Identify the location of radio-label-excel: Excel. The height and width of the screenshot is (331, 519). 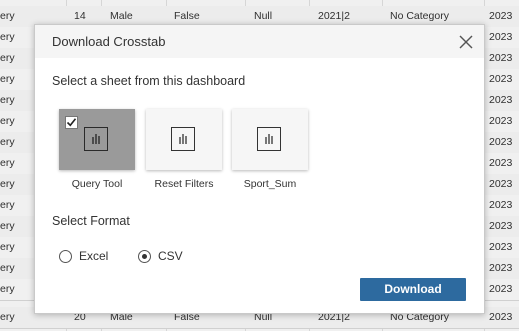
(93, 256).